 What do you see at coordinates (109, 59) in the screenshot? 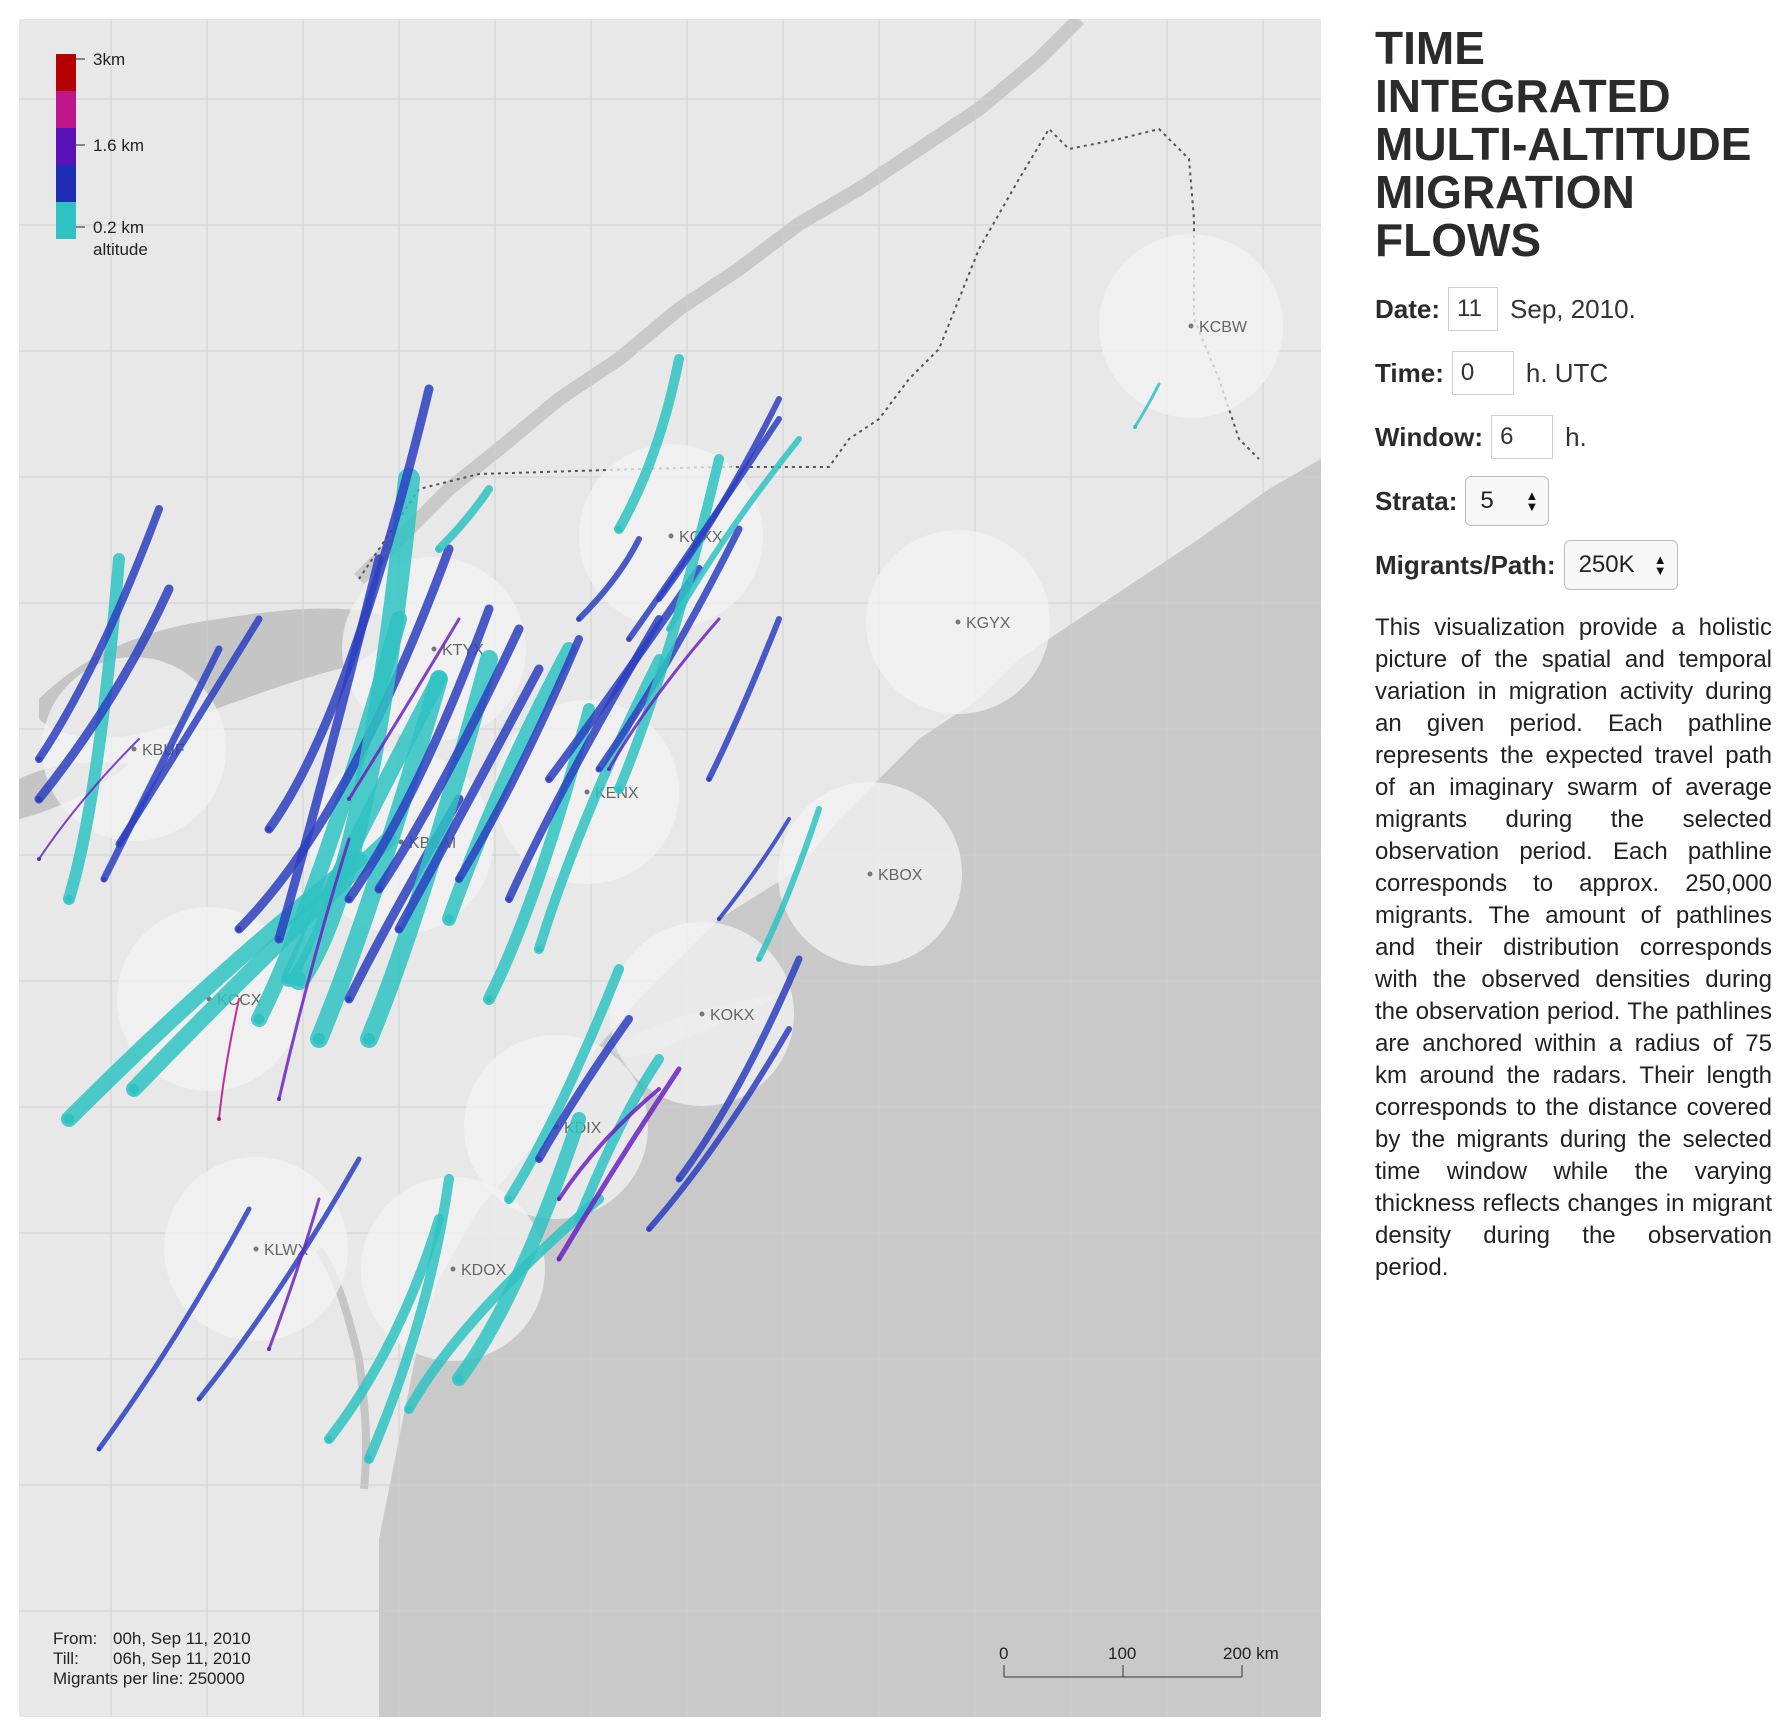
I see `legend-top-label: 3km` at bounding box center [109, 59].